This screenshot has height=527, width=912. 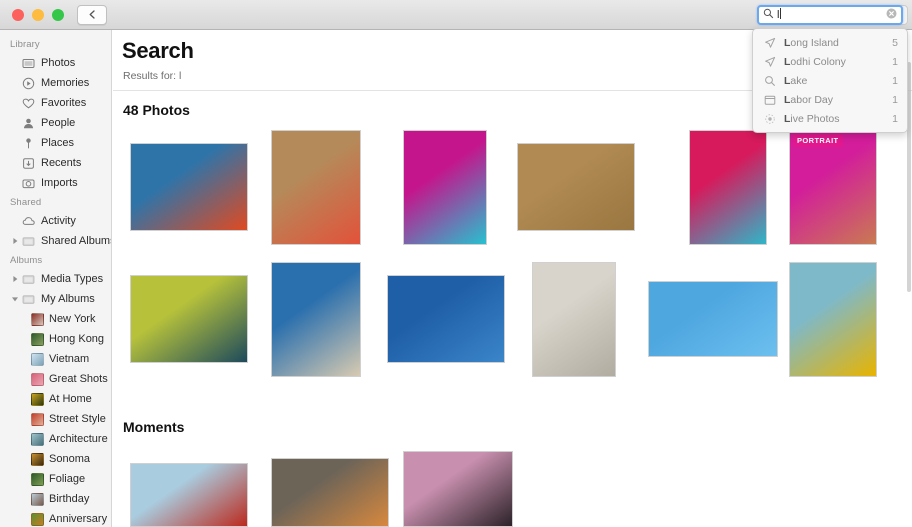 I want to click on minimize-button, so click(x=38, y=14).